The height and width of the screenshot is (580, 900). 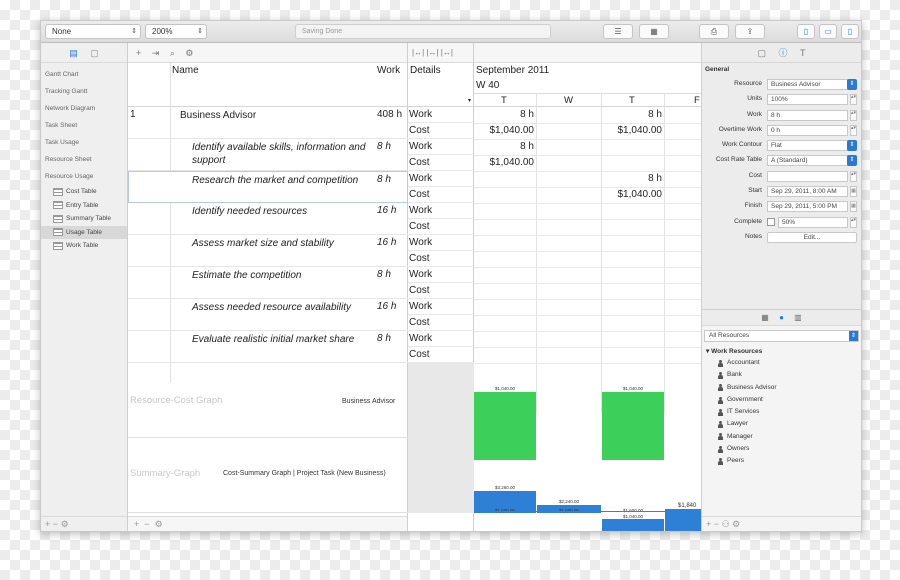 What do you see at coordinates (807, 100) in the screenshot?
I see `units-field: 100%` at bounding box center [807, 100].